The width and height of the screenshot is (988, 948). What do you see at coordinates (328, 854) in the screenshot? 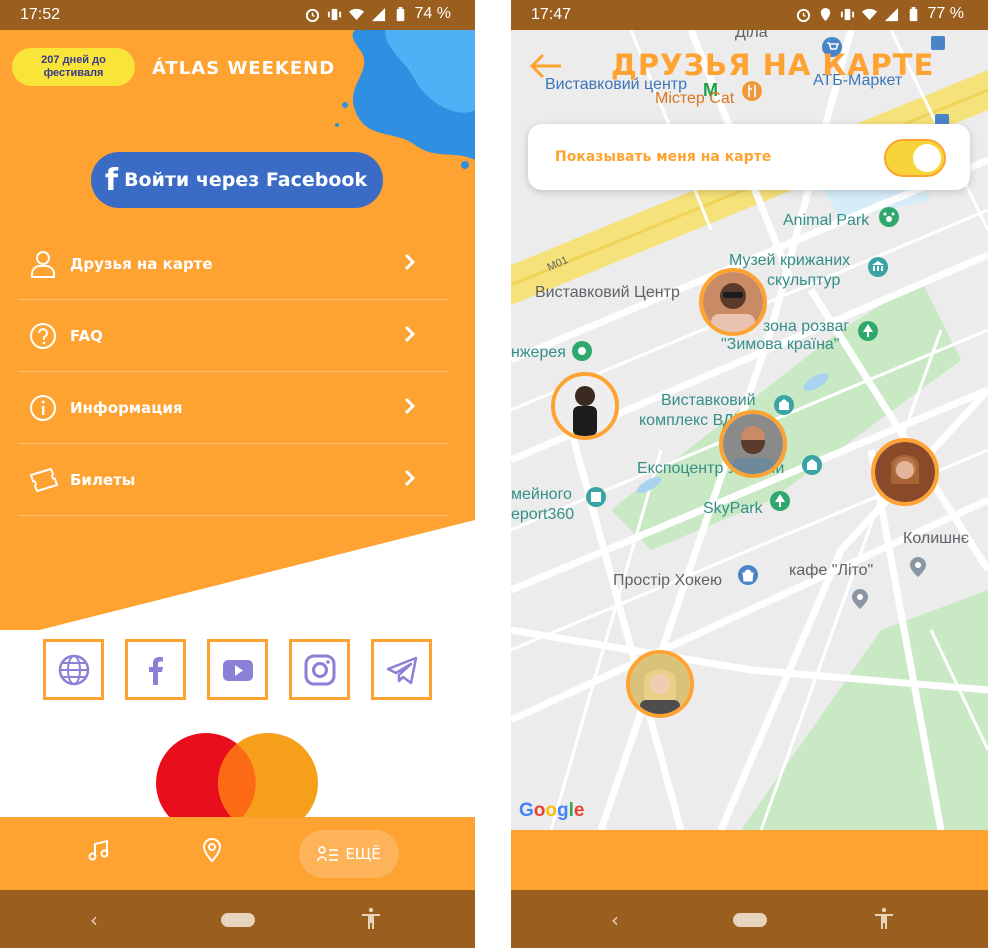
I see `list-icon` at bounding box center [328, 854].